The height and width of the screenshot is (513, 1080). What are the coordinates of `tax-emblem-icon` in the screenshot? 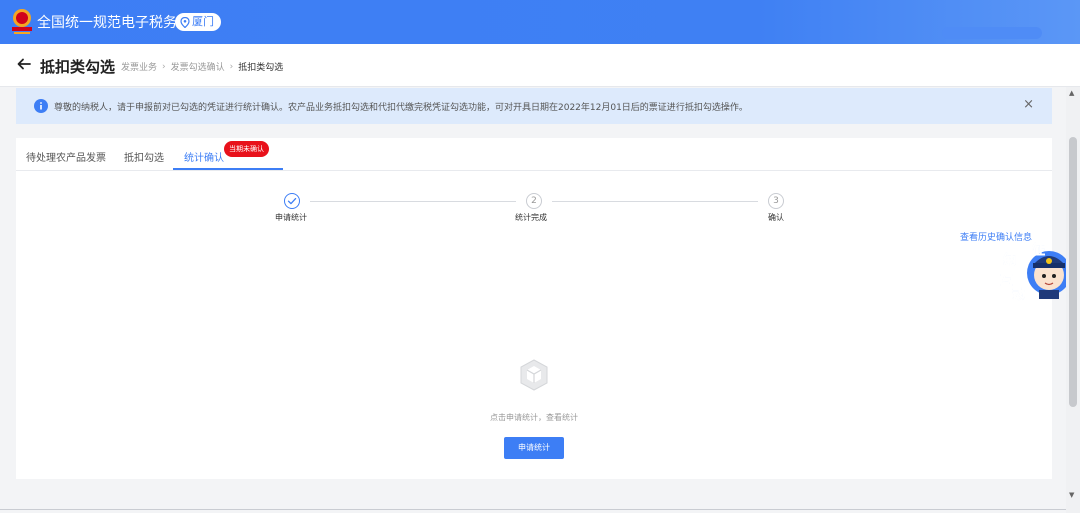 It's located at (22, 21).